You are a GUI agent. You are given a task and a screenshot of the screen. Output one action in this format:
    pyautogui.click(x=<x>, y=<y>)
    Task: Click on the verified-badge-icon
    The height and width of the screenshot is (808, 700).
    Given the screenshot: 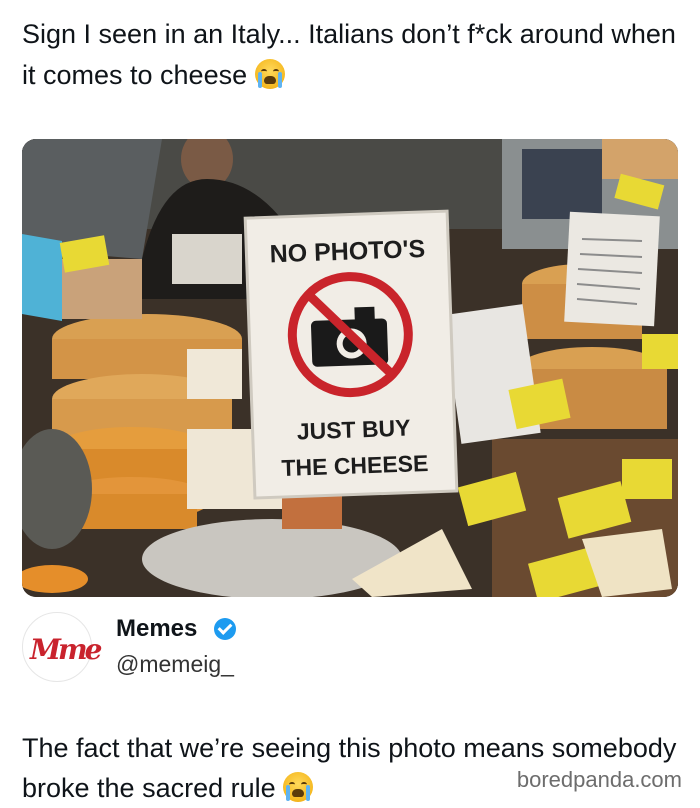 What is the action you would take?
    pyautogui.click(x=225, y=629)
    